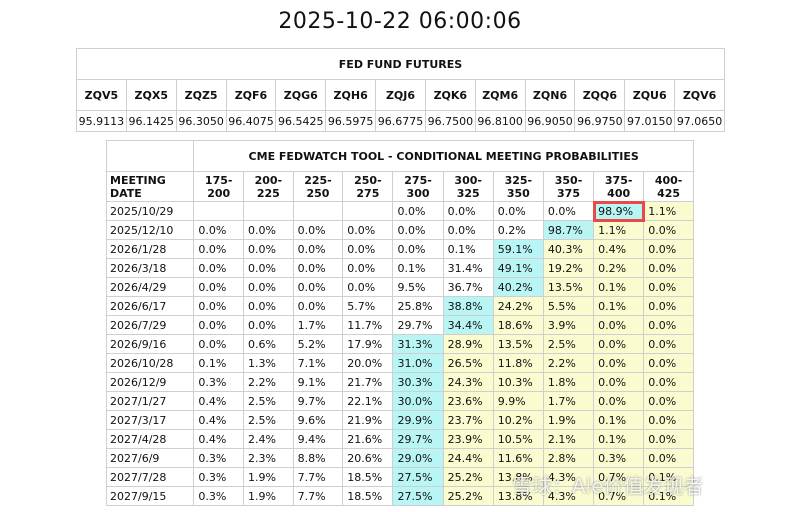 The width and height of the screenshot is (800, 512). Describe the element at coordinates (468, 496) in the screenshot. I see `probability-cell: 25.2%` at that location.